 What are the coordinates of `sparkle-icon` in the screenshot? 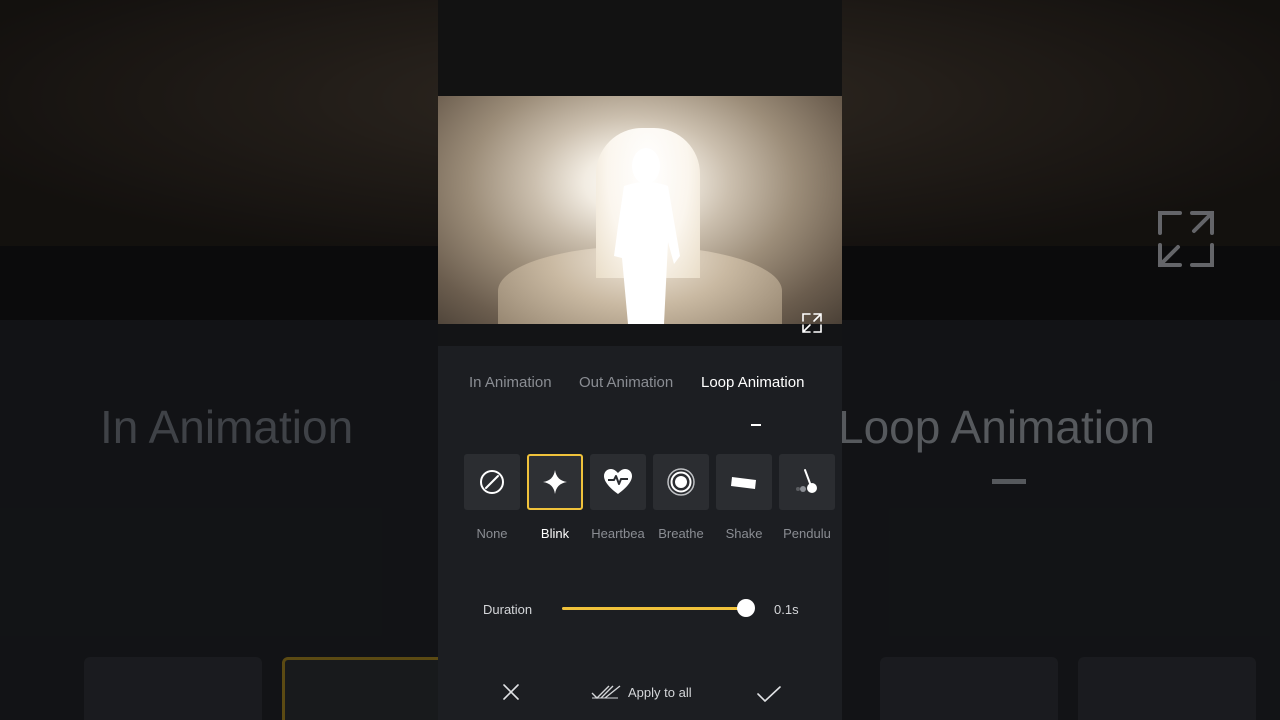 It's located at (555, 482).